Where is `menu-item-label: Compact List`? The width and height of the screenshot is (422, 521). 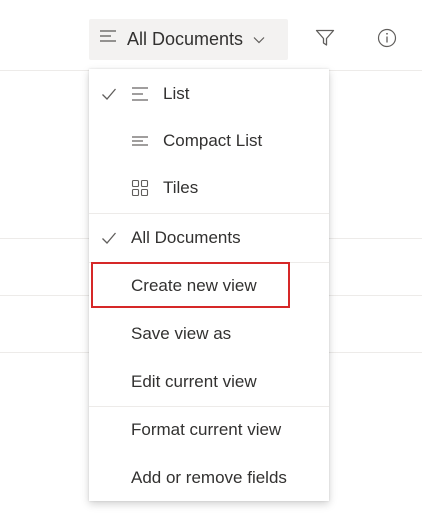
menu-item-label: Compact List is located at coordinates (213, 140).